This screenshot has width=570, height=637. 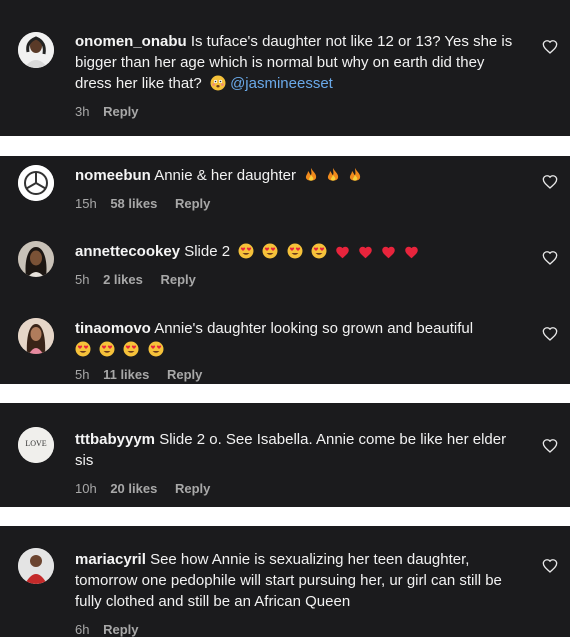 I want to click on comment-meta: 6h Reply, so click(x=114, y=629).